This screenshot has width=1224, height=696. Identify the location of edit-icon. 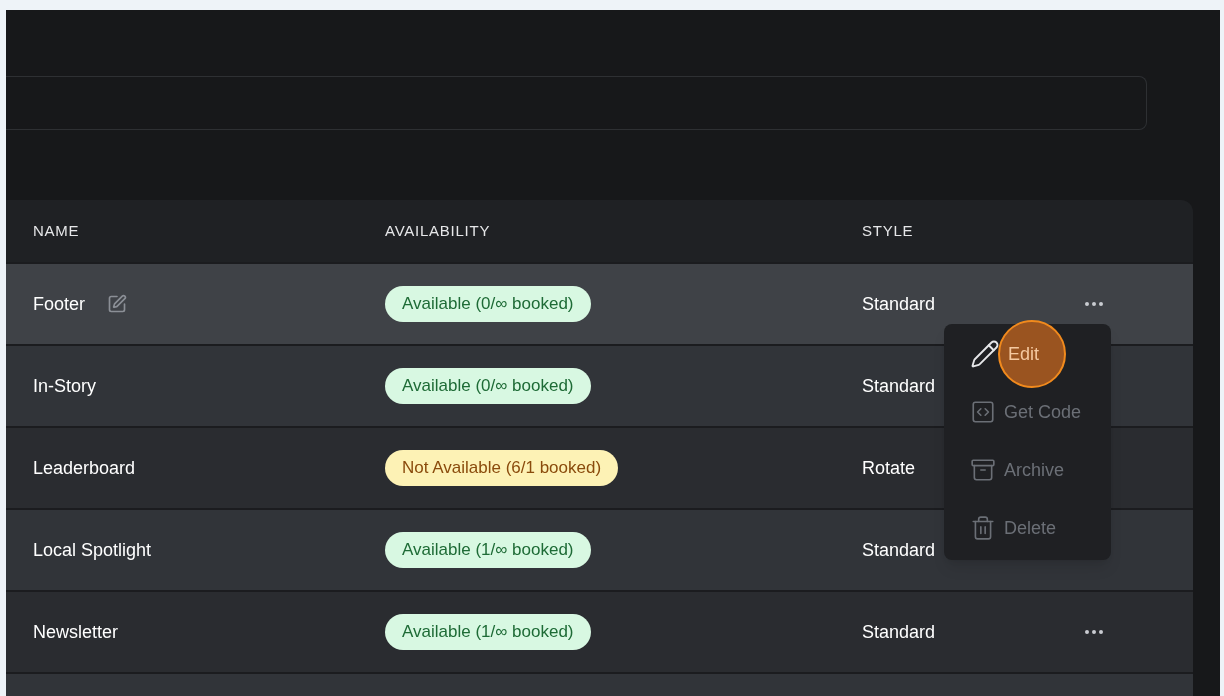
(117, 304).